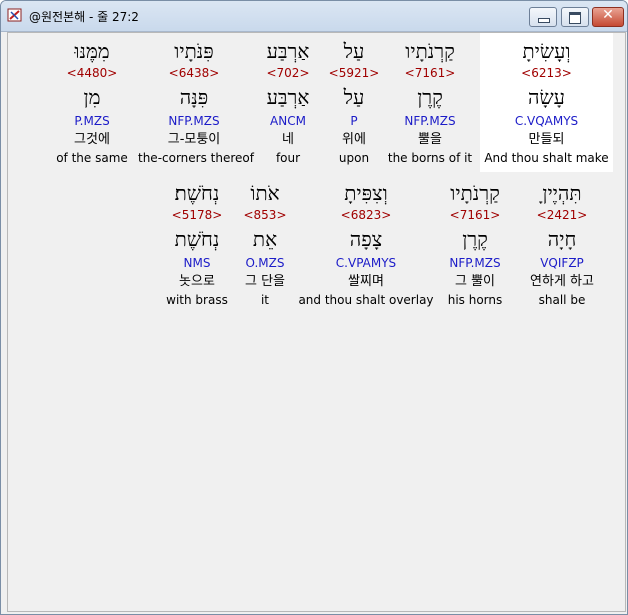 This screenshot has height=615, width=628. Describe the element at coordinates (92, 121) in the screenshot. I see `morph-code: P.MZS` at that location.